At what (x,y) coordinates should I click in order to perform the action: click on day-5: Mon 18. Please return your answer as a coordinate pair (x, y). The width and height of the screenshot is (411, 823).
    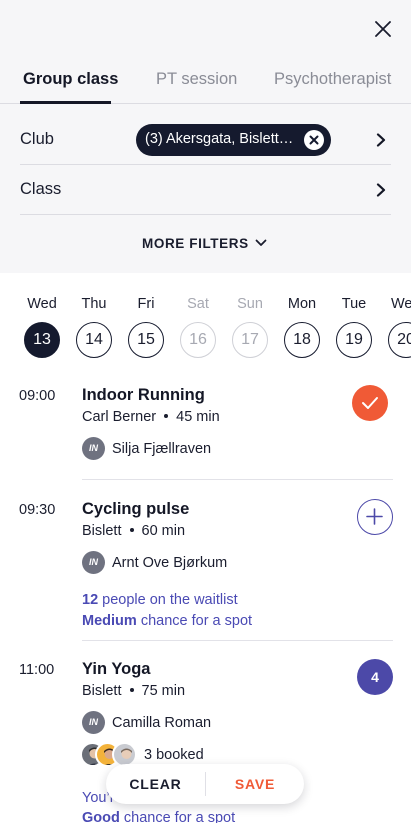
    Looking at the image, I should click on (302, 327).